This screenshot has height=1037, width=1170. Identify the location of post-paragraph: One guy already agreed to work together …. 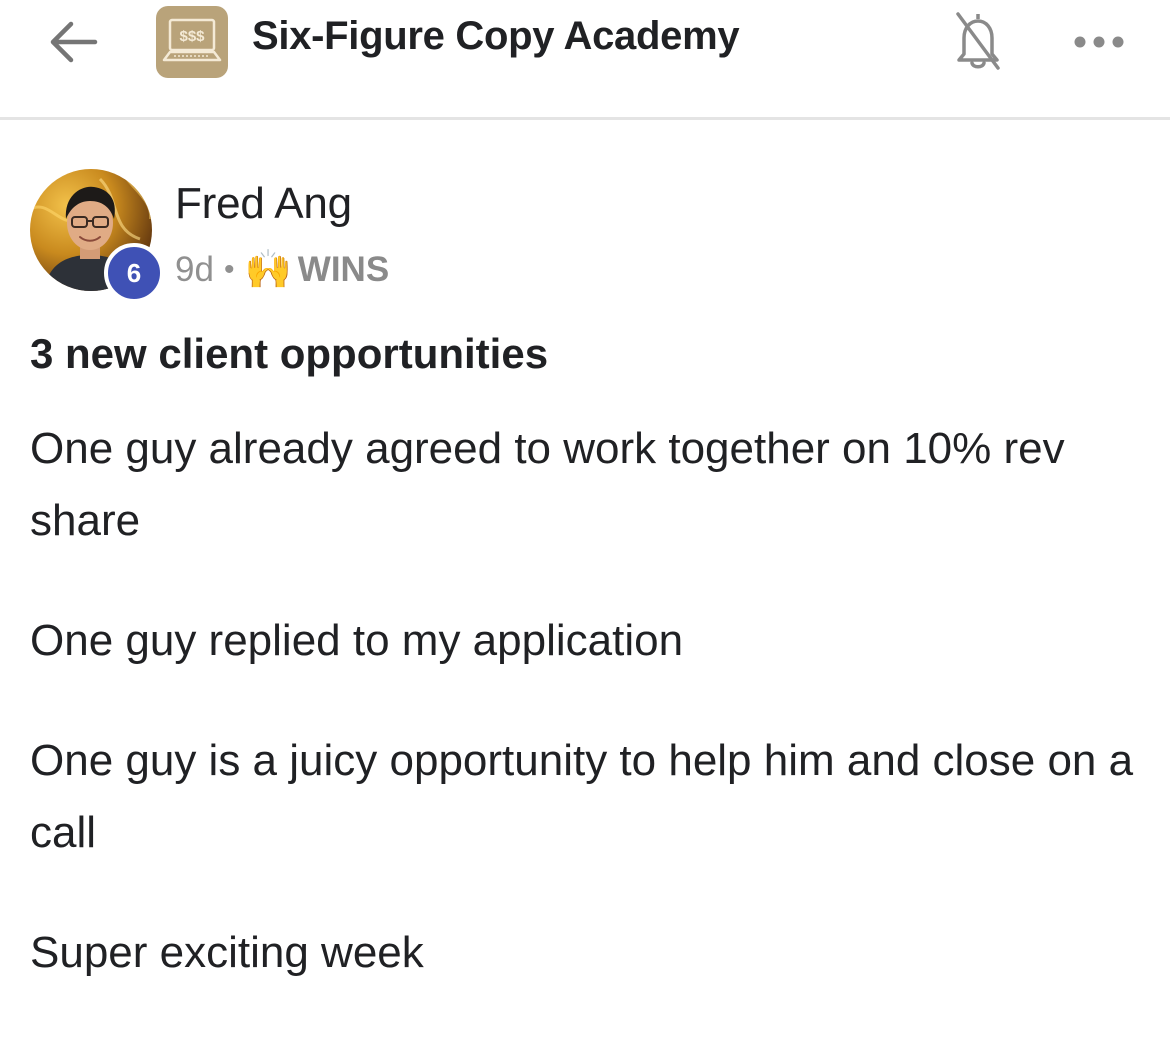
(547, 484).